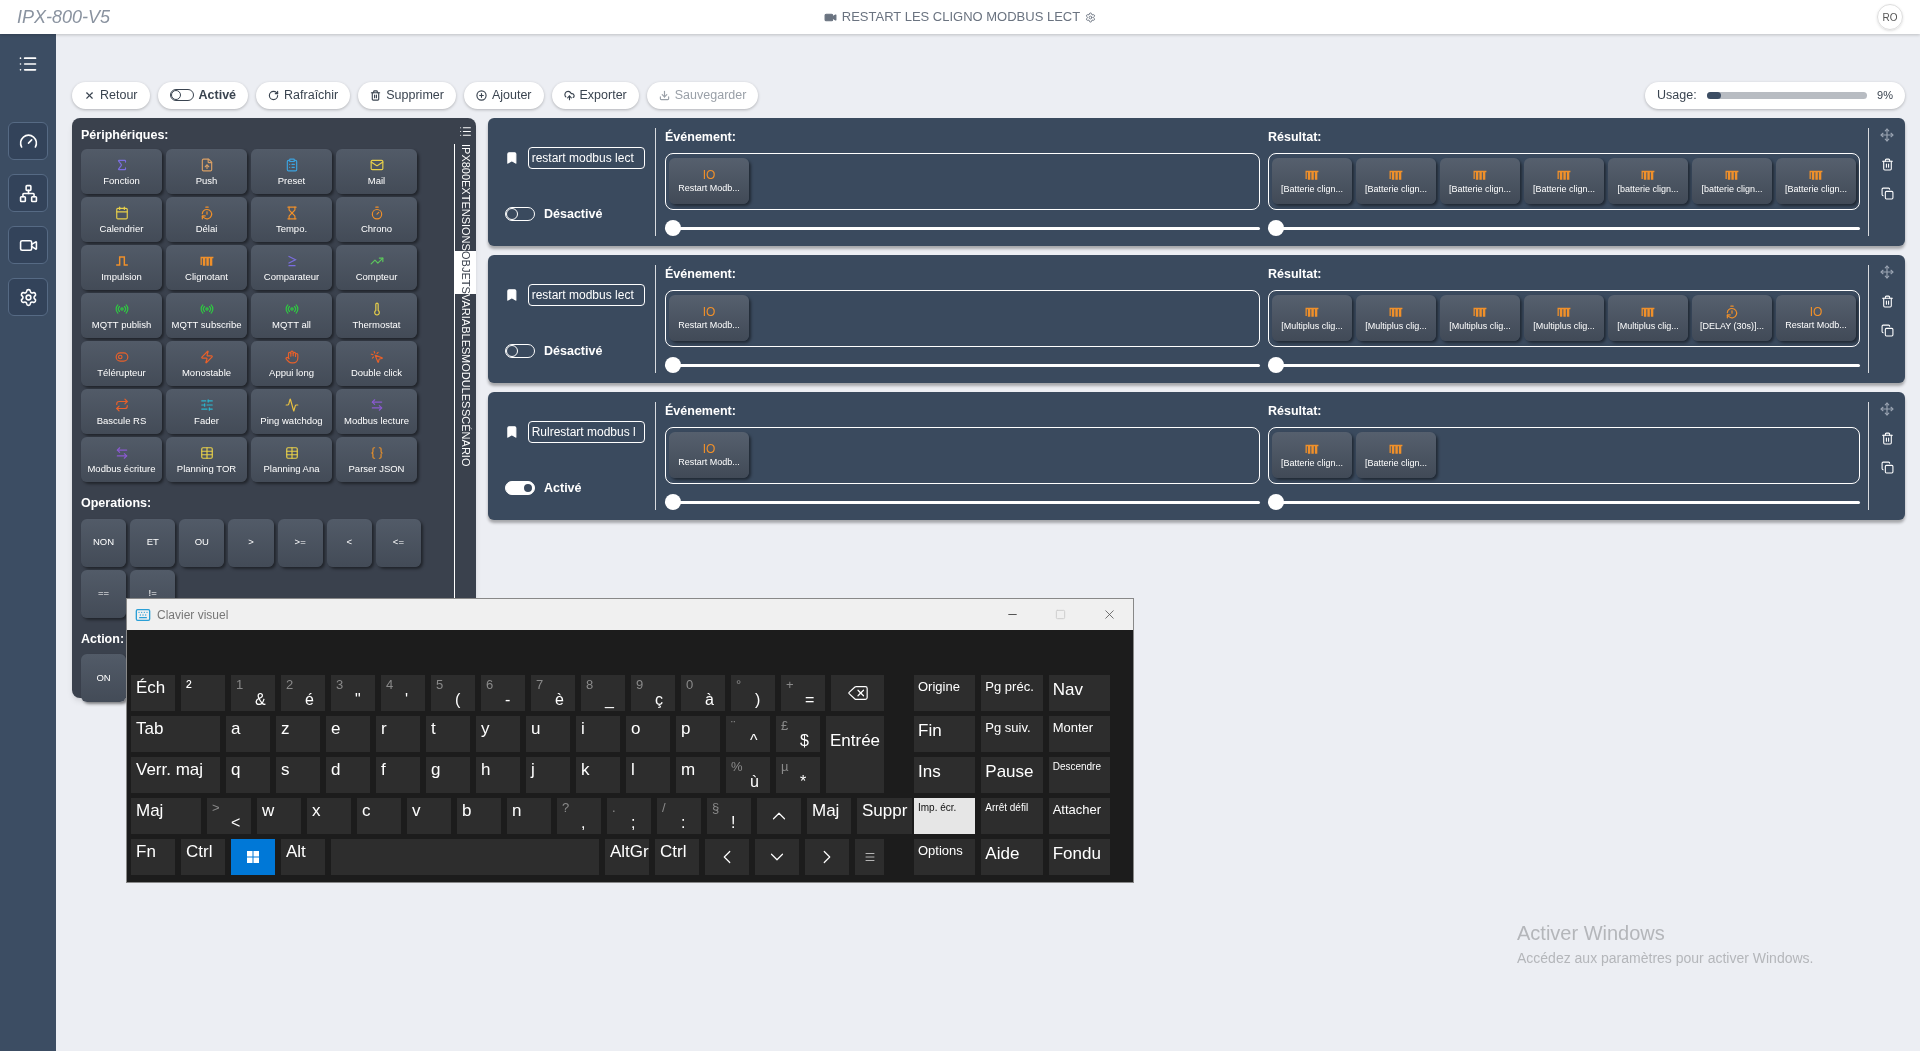 This screenshot has width=1920, height=1051. What do you see at coordinates (1079, 734) in the screenshot?
I see `key: Monter` at bounding box center [1079, 734].